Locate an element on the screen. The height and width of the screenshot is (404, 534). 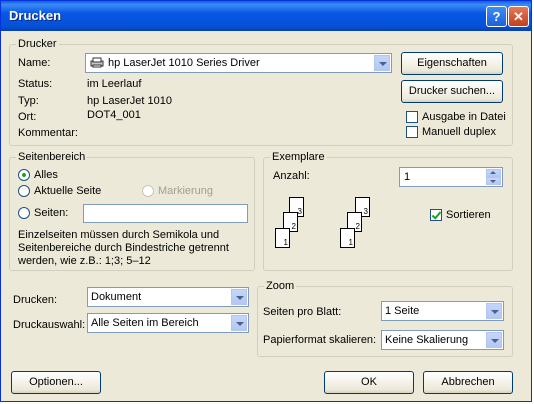
type-value: hp LaserJet 1010 is located at coordinates (130, 101).